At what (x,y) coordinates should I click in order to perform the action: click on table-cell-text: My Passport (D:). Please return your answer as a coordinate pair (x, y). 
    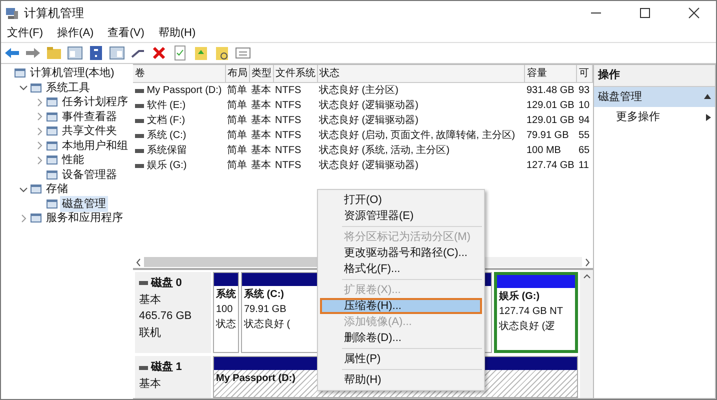
    Looking at the image, I should click on (184, 91).